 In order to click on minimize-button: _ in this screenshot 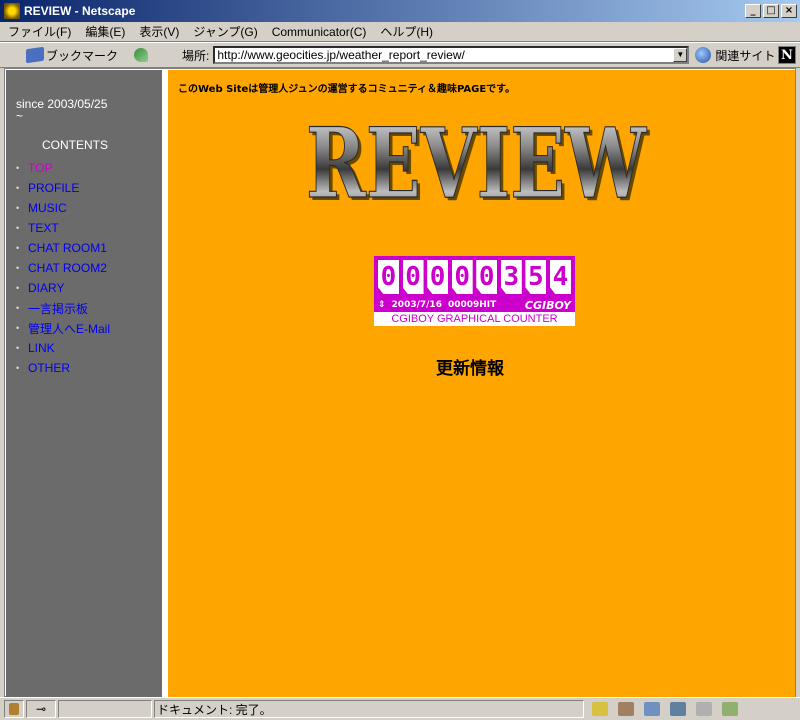, I will do `click(753, 11)`.